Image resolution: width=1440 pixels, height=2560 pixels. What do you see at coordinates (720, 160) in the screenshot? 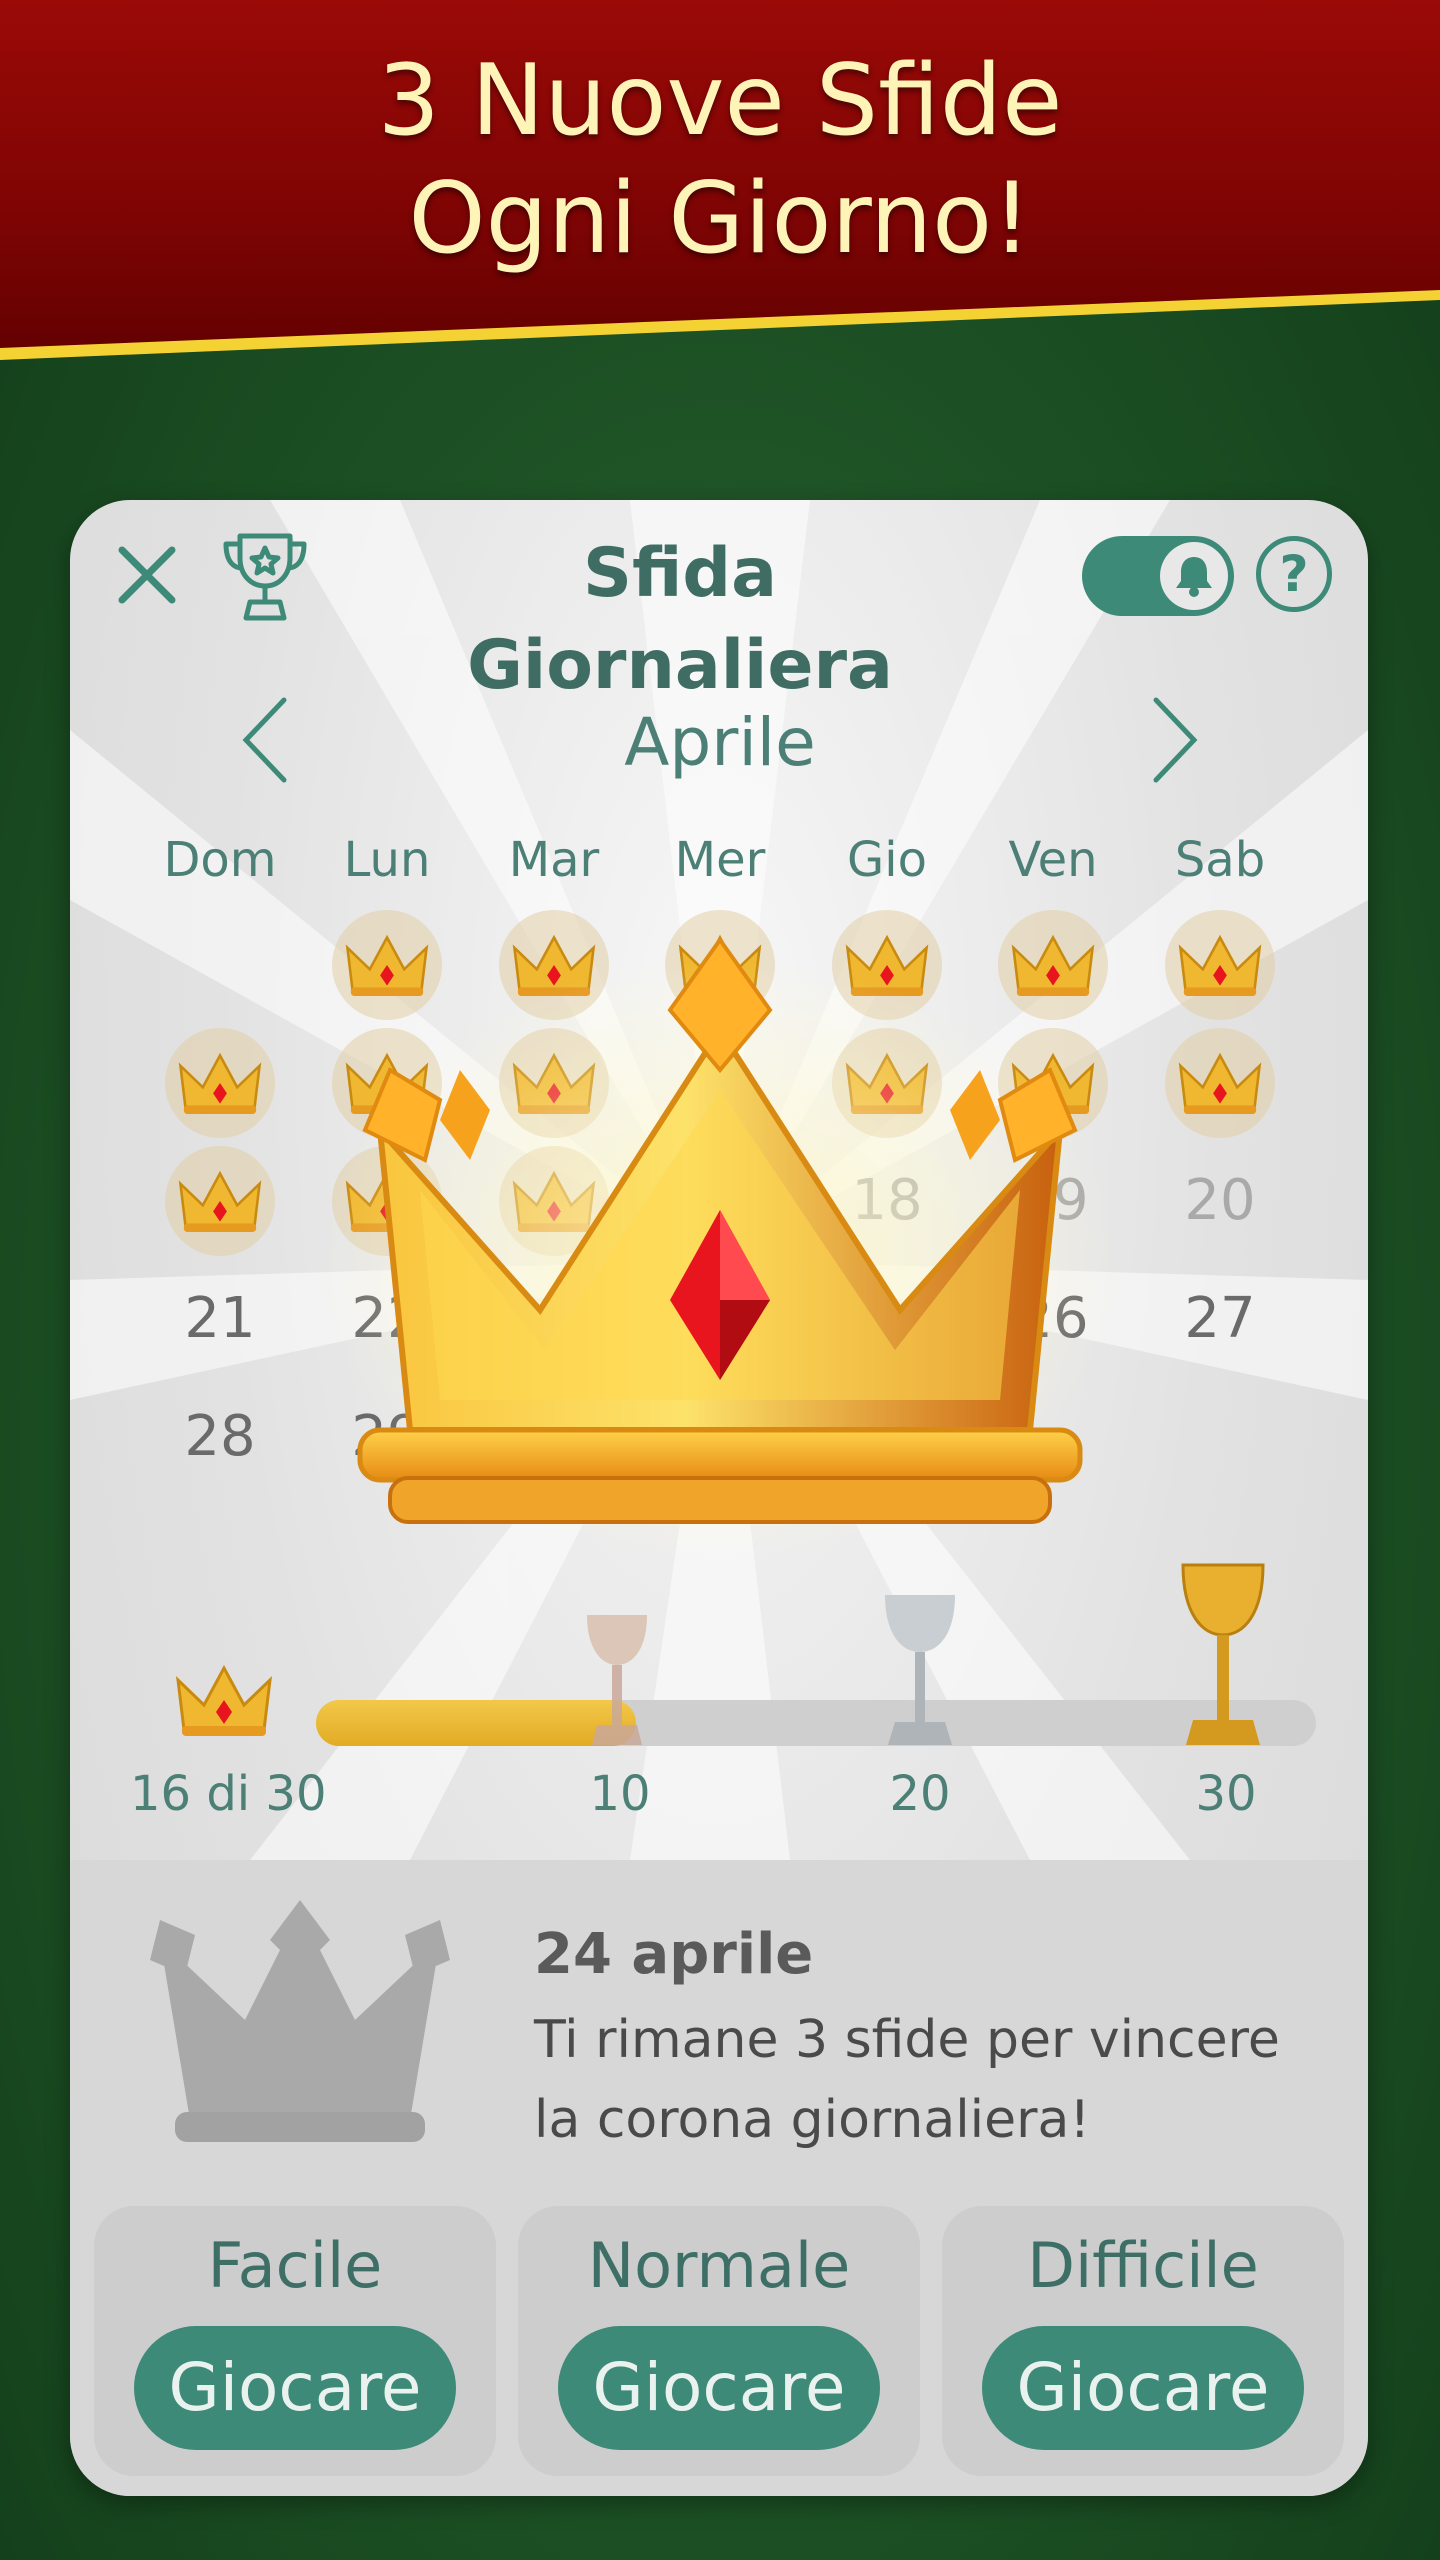
I see `banner-title: 3 Nuove Sfide Ogni Giorno!` at bounding box center [720, 160].